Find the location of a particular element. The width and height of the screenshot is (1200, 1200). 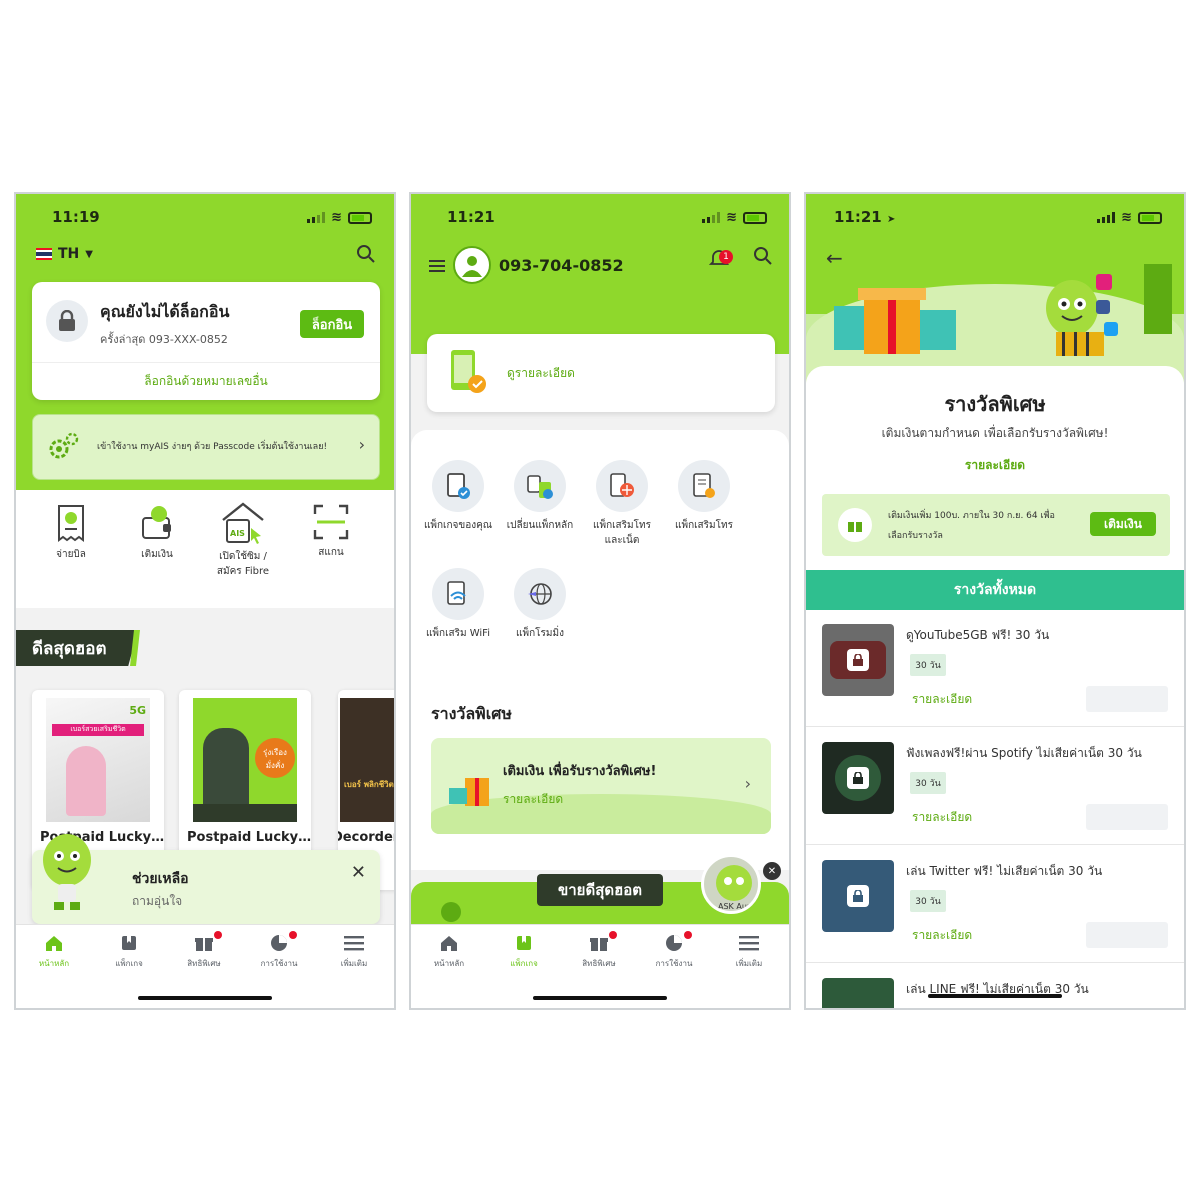

reward-card-link: รายละเอียด is located at coordinates (533, 799).